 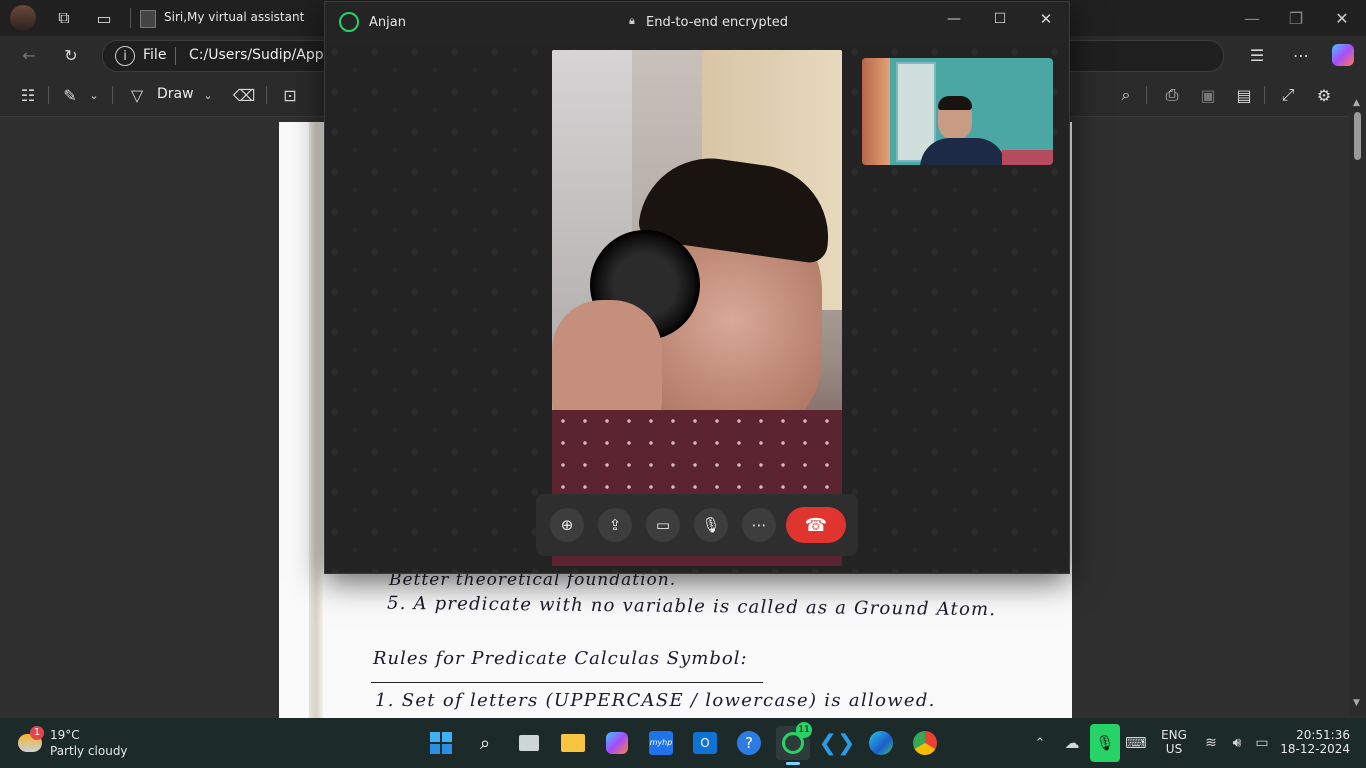 I want to click on curtain, so click(x=876, y=111).